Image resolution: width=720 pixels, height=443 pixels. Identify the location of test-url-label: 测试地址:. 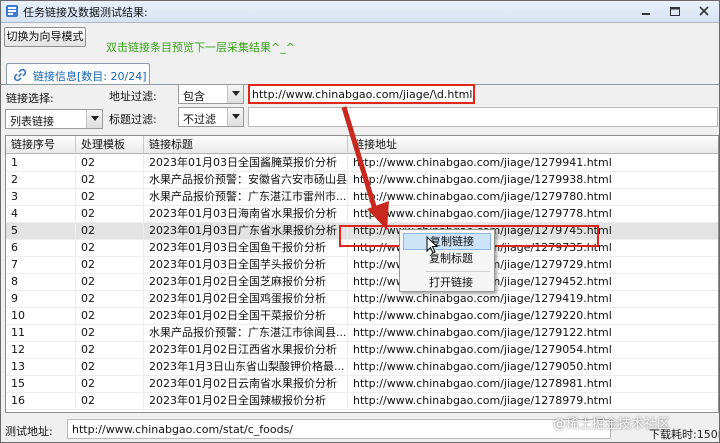
(29, 431).